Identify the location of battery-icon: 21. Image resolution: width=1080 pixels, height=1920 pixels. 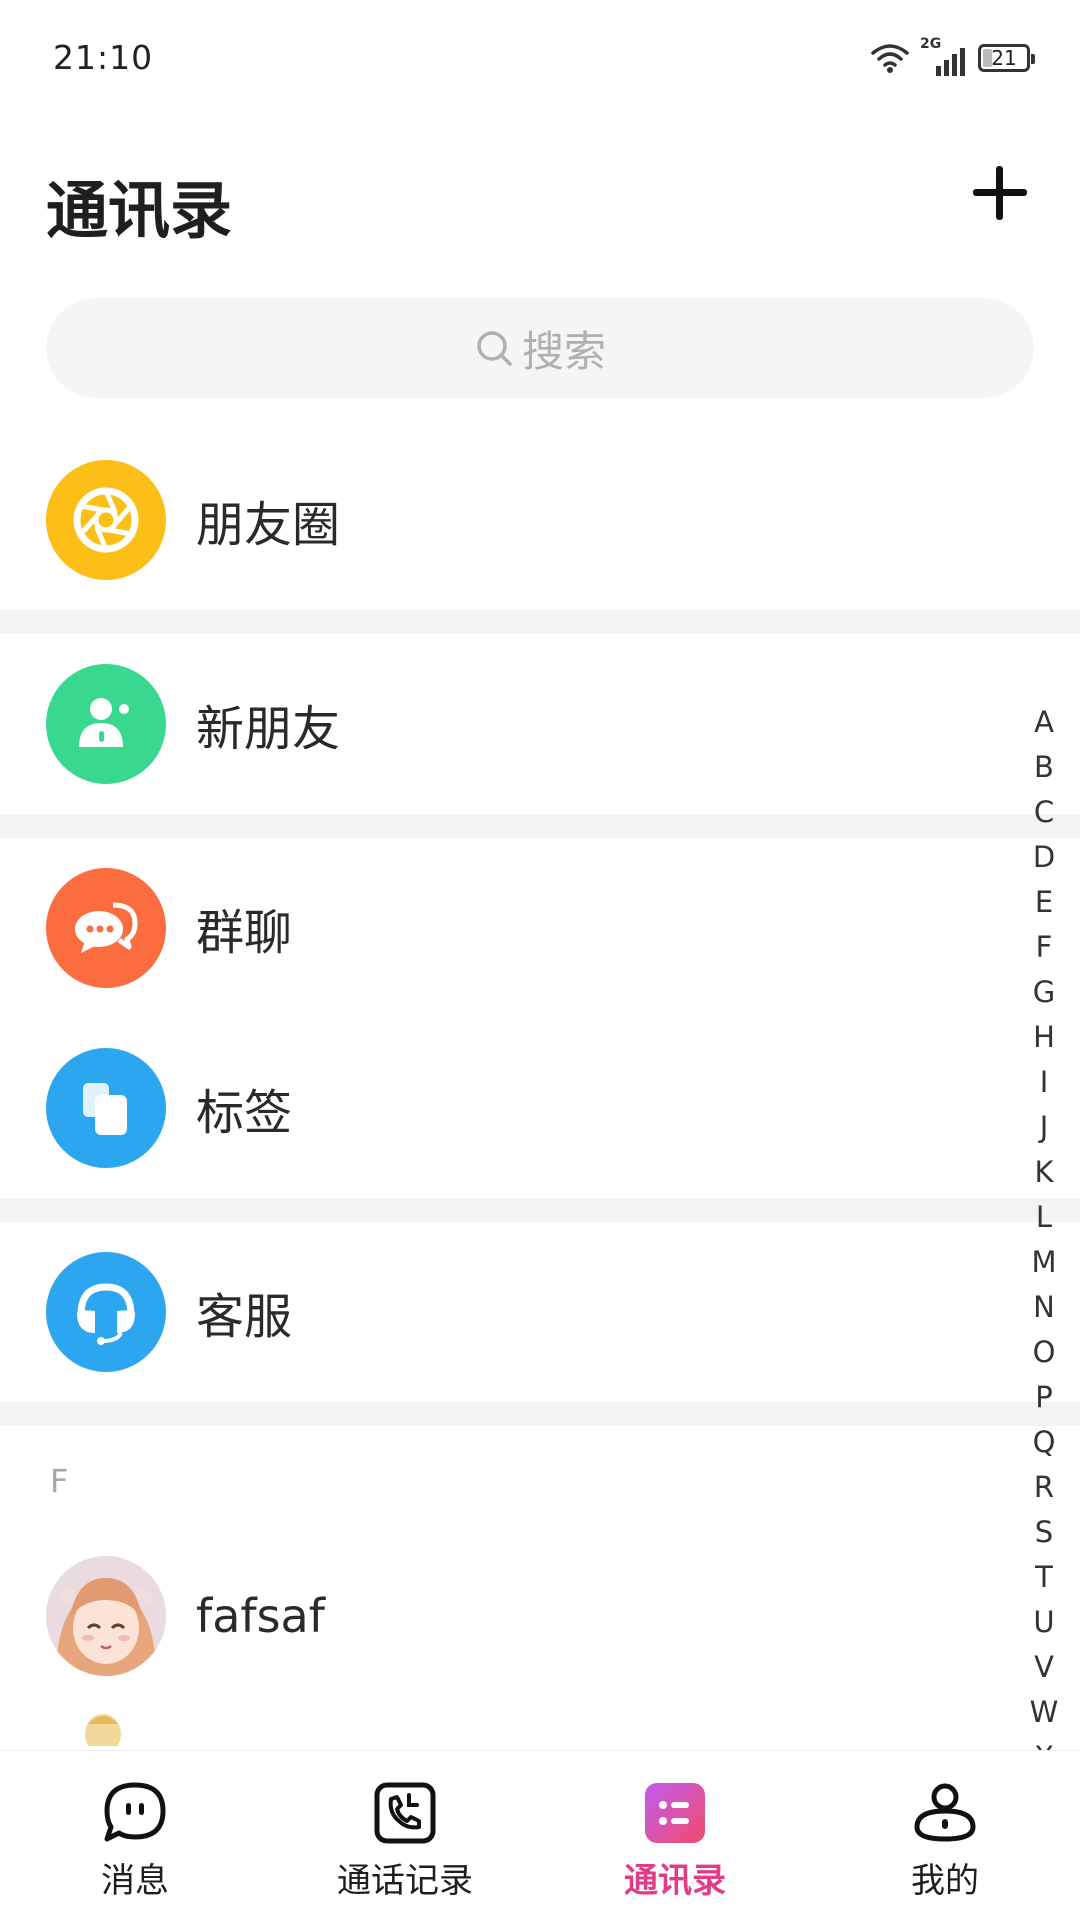
(1006, 58).